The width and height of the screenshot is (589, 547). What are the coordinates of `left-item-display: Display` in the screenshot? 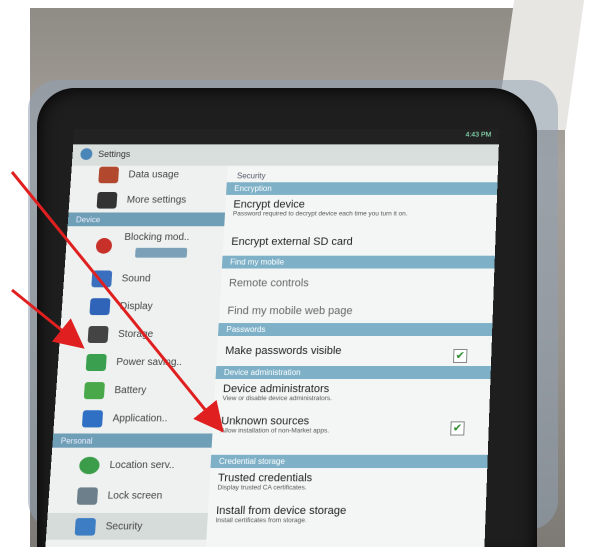 It's located at (140, 306).